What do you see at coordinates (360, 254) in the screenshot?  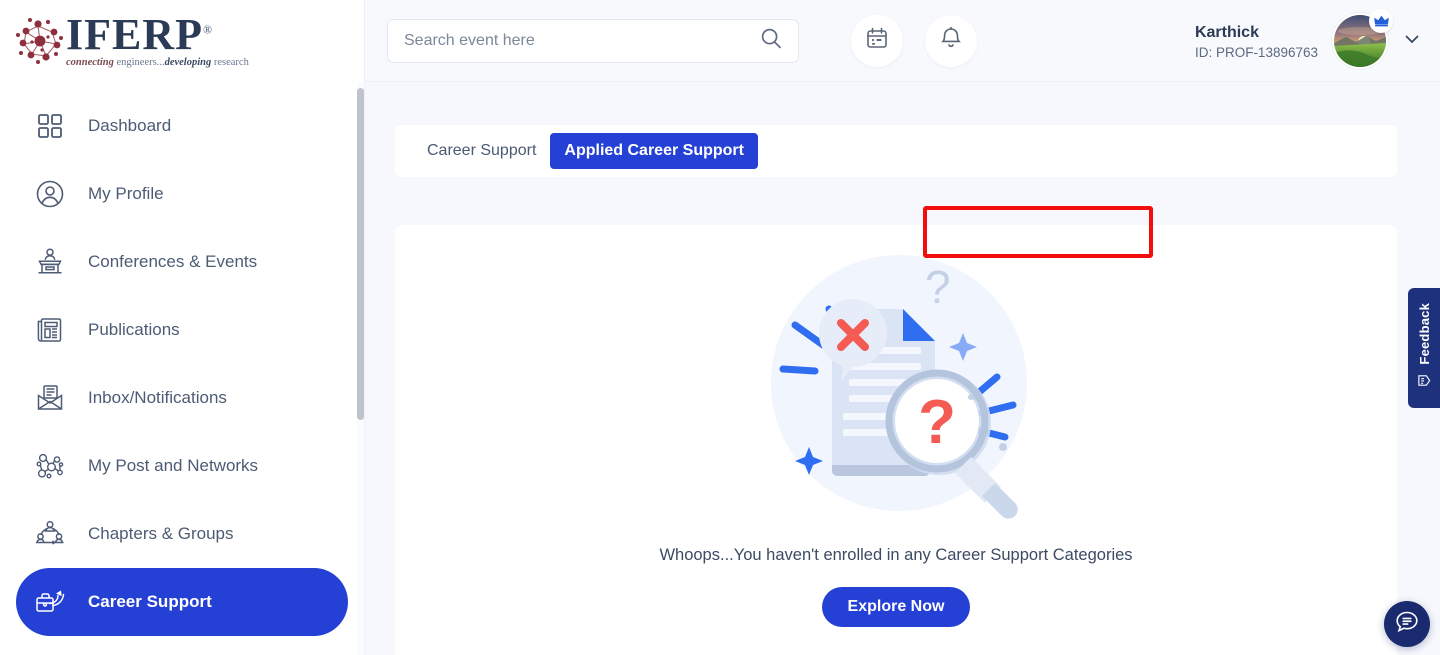 I see `sidebar-scrollbar-thumb` at bounding box center [360, 254].